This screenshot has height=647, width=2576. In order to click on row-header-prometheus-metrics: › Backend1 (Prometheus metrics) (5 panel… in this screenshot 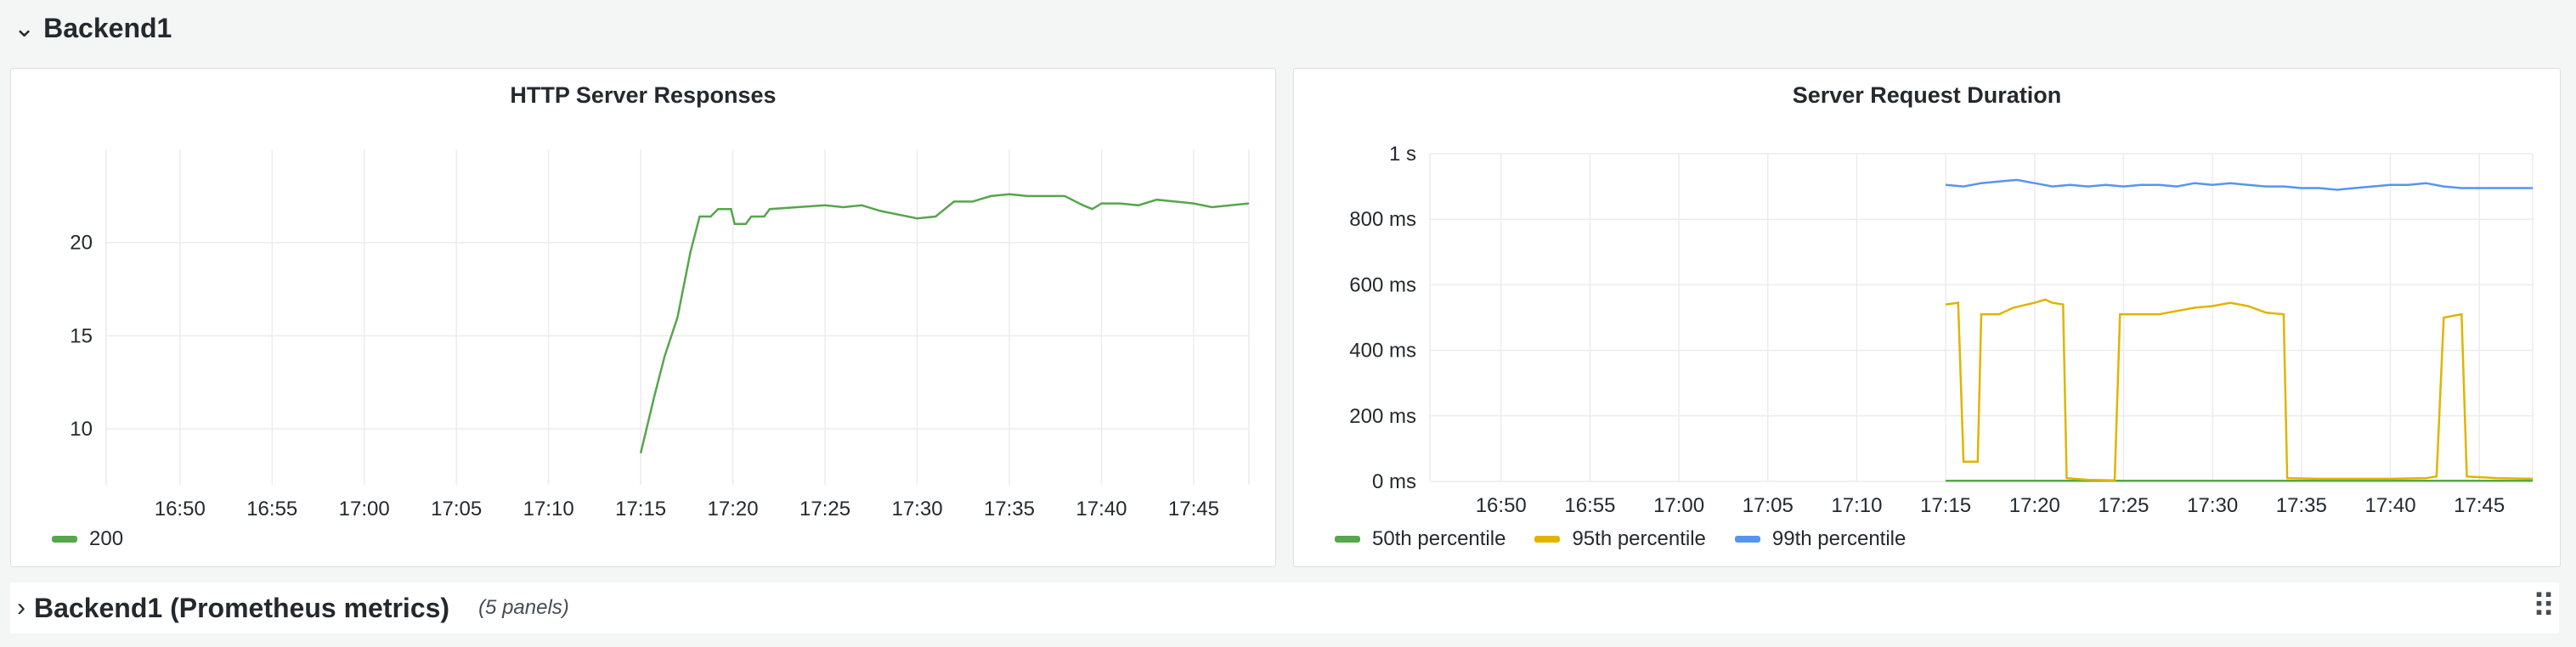, I will do `click(1284, 607)`.